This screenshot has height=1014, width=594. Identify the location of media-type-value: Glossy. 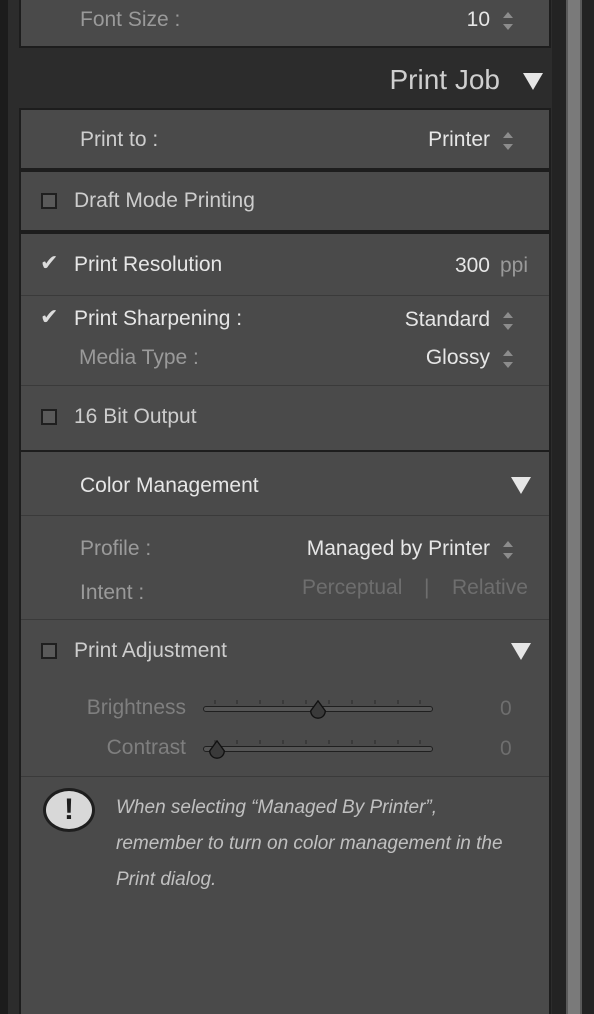
(435, 358).